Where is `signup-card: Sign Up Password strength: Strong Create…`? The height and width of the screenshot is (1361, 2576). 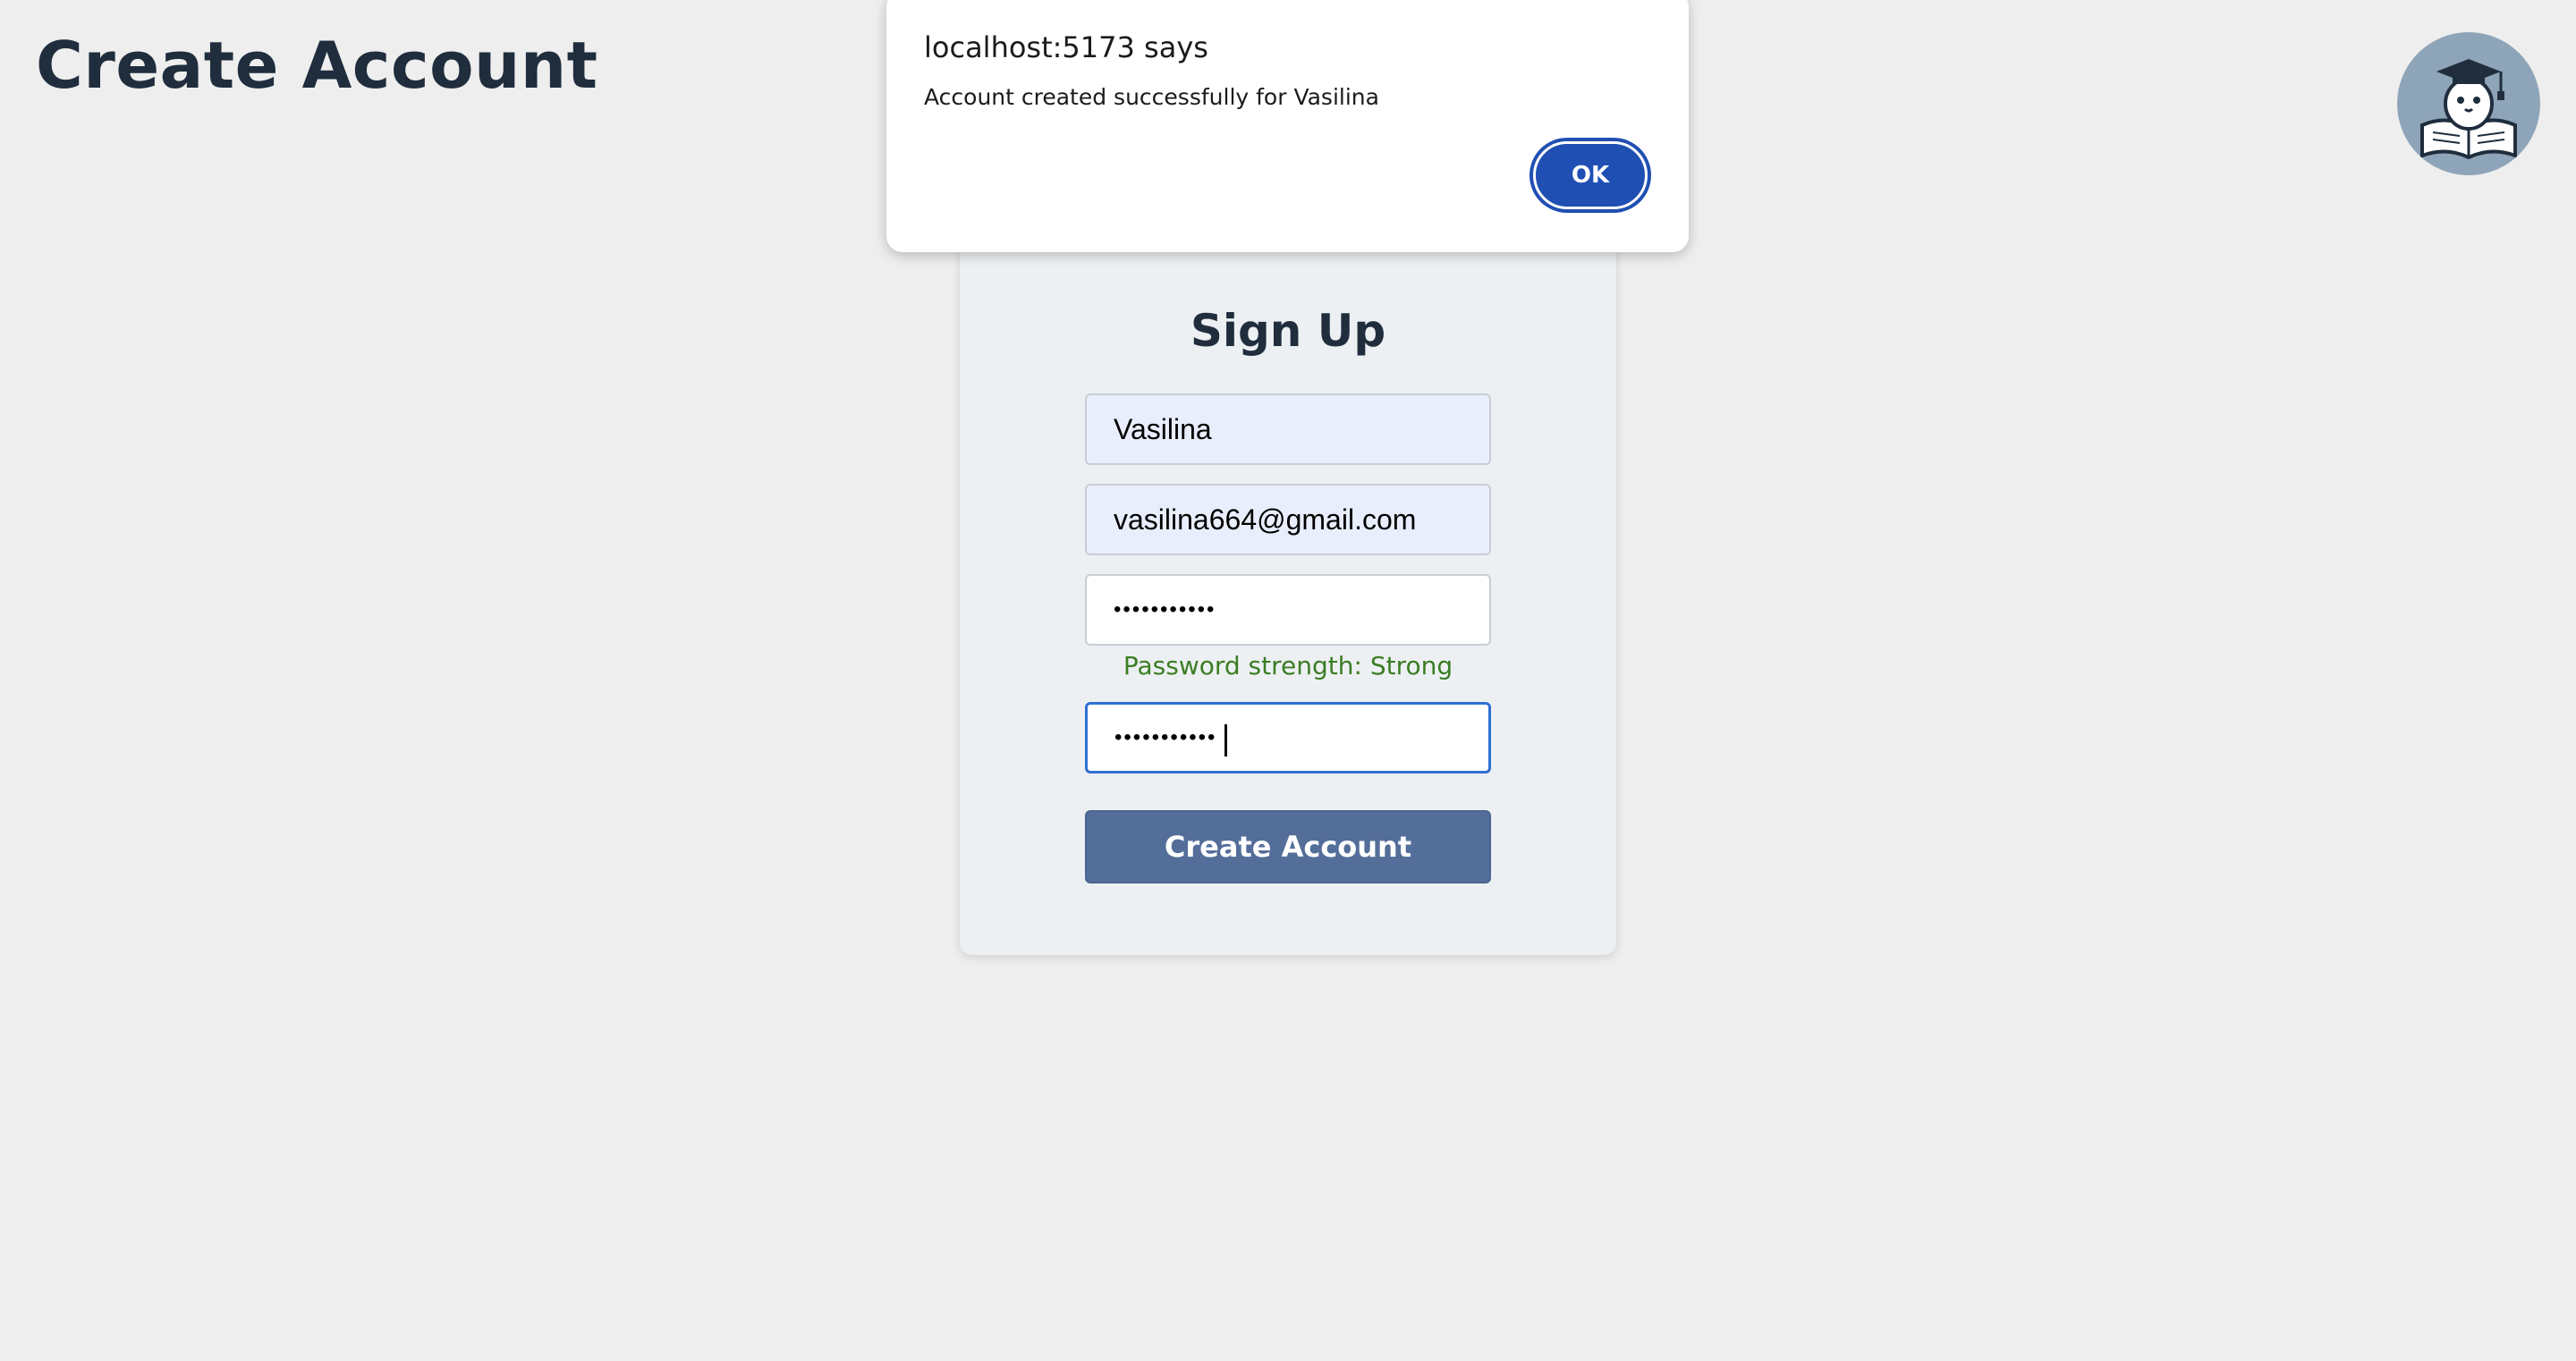 signup-card: Sign Up Password strength: Strong Create… is located at coordinates (1288, 593).